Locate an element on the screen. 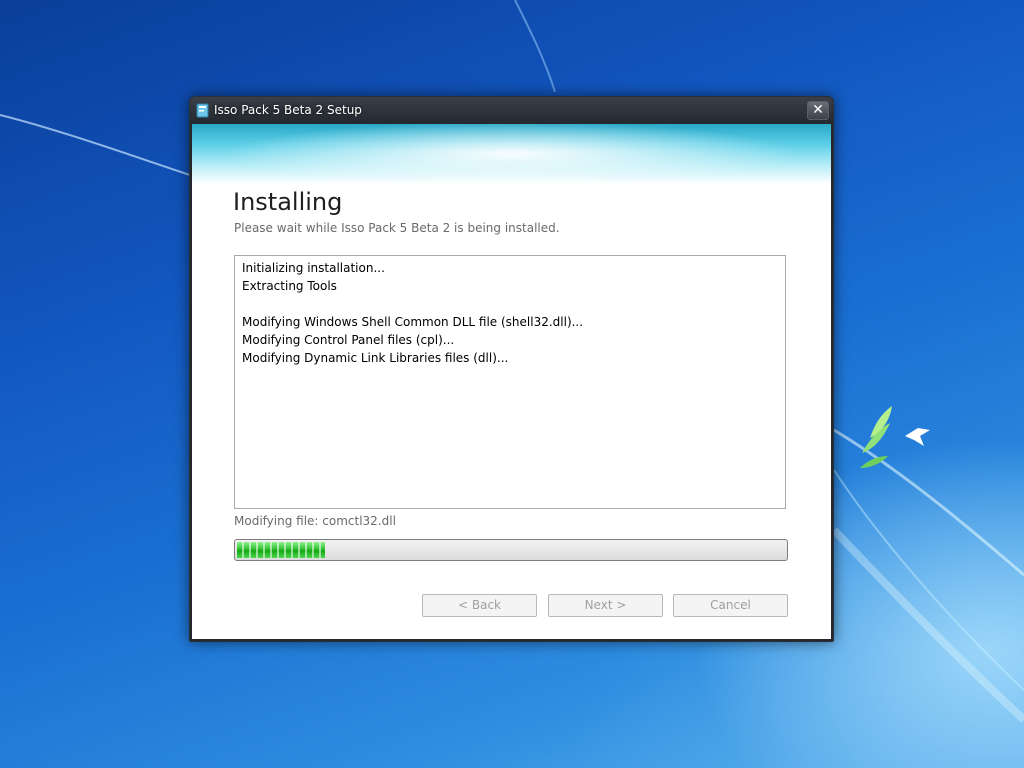 Image resolution: width=1024 pixels, height=768 pixels. header-banner is located at coordinates (511, 154).